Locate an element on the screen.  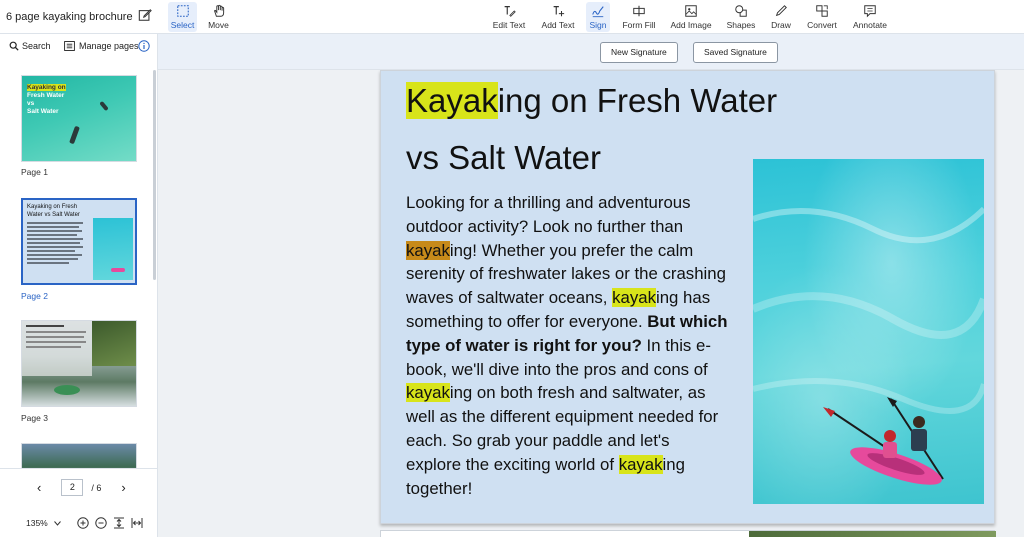
draw-tool-button: Draw is located at coordinates (781, 17).